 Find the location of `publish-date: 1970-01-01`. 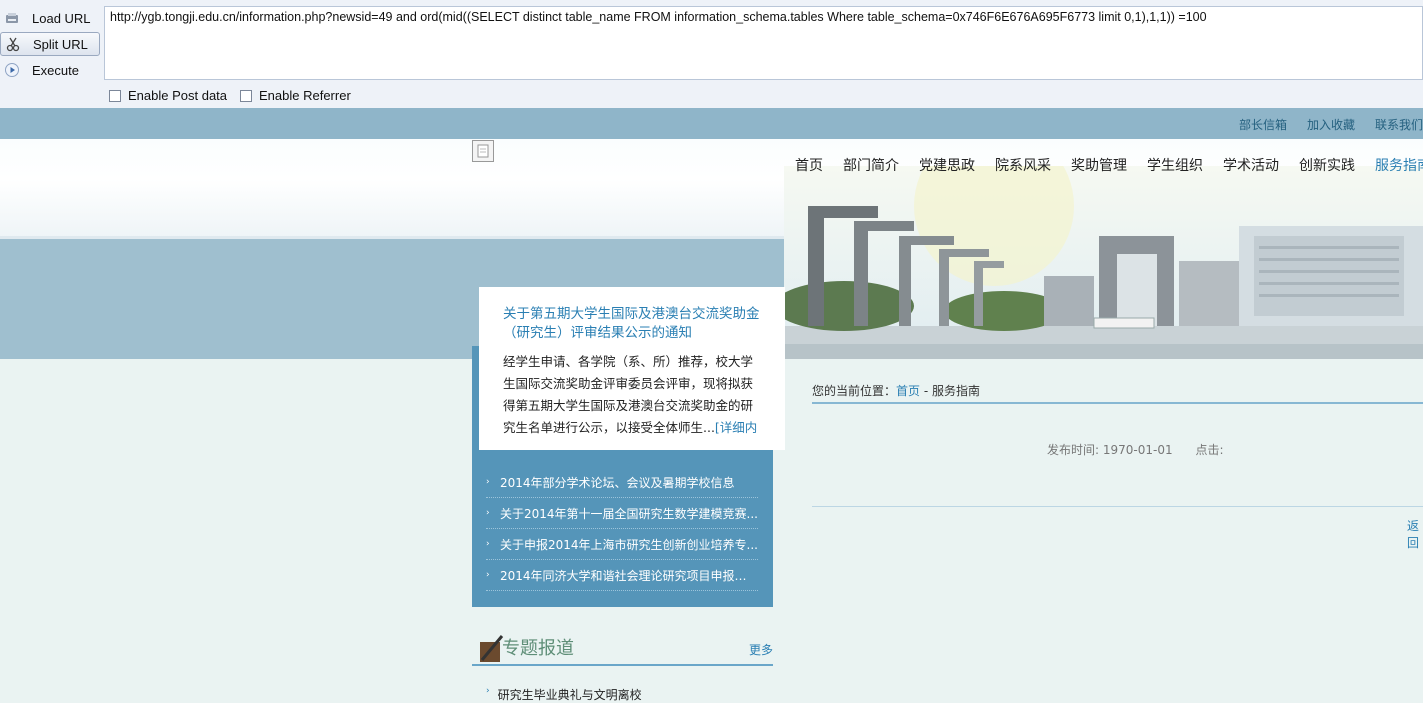

publish-date: 1970-01-01 is located at coordinates (1137, 450).